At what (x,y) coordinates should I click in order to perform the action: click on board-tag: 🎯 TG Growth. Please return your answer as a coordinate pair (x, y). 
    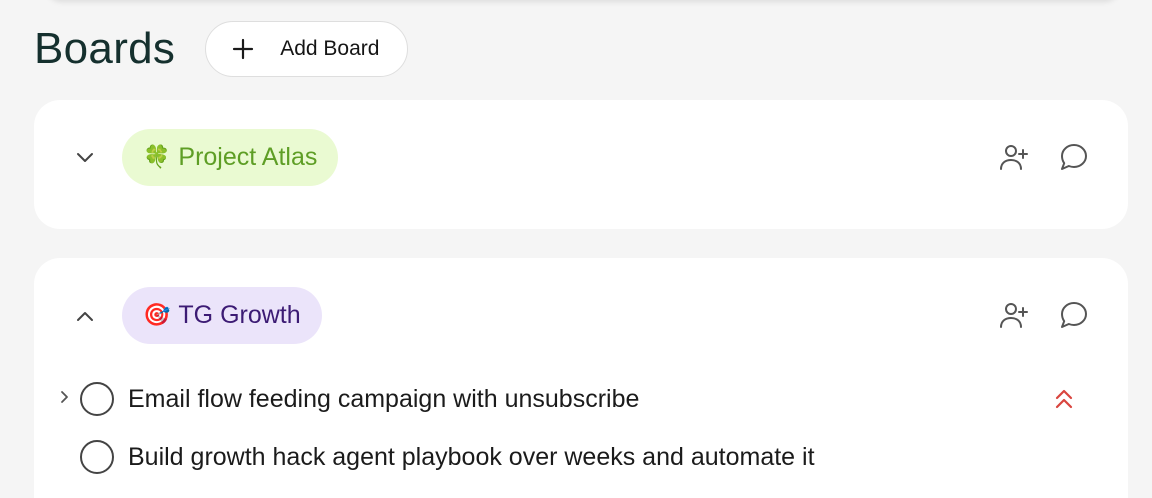
    Looking at the image, I should click on (222, 315).